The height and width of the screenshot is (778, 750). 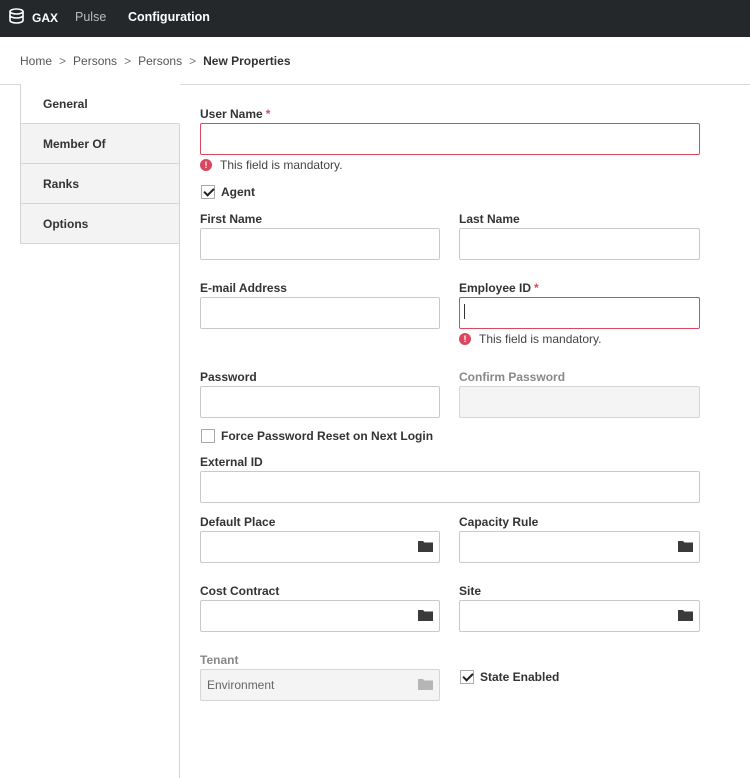 I want to click on cost-contract-input, so click(x=320, y=616).